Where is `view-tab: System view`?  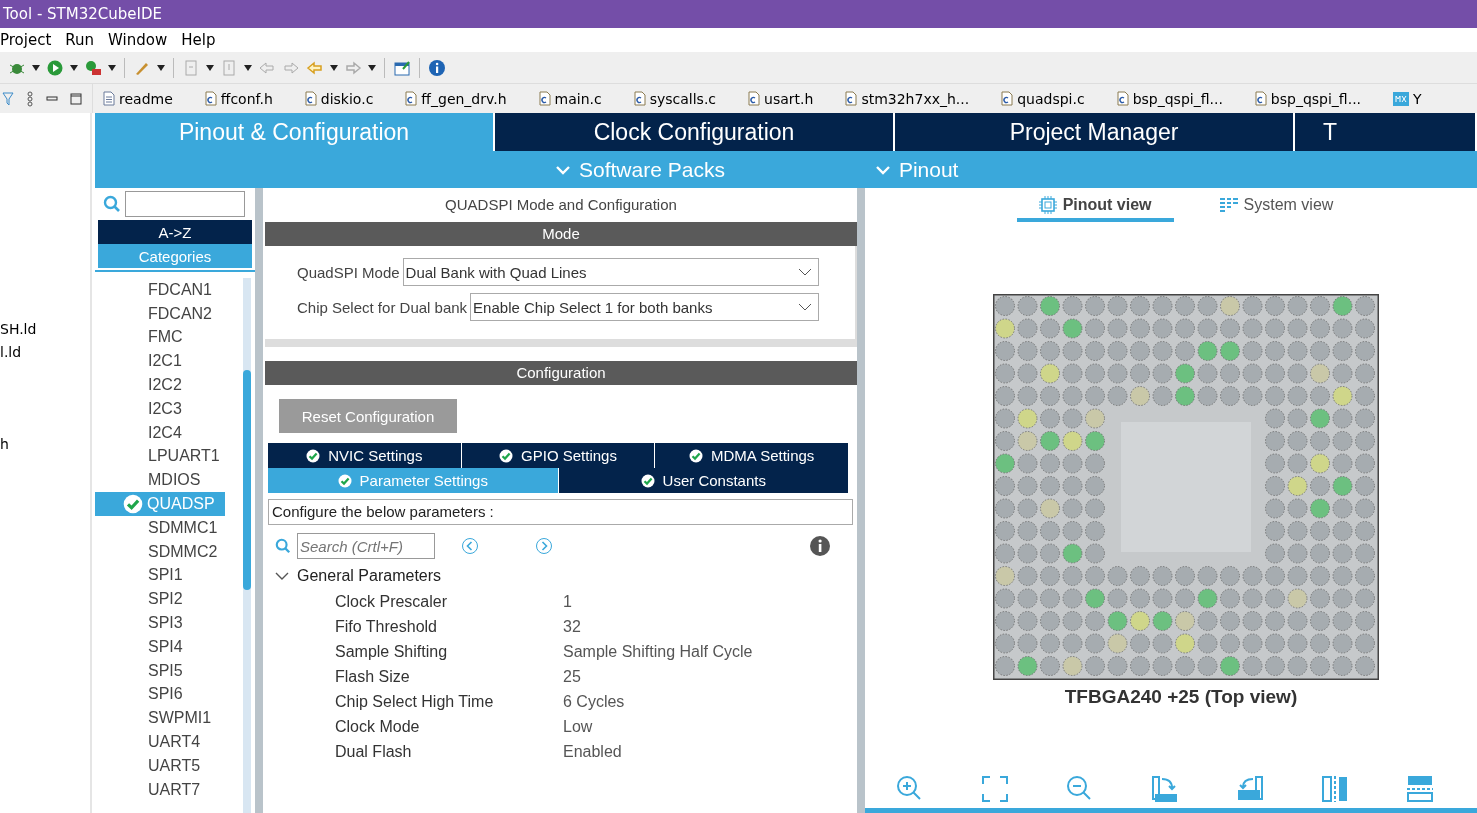
view-tab: System view is located at coordinates (1276, 208).